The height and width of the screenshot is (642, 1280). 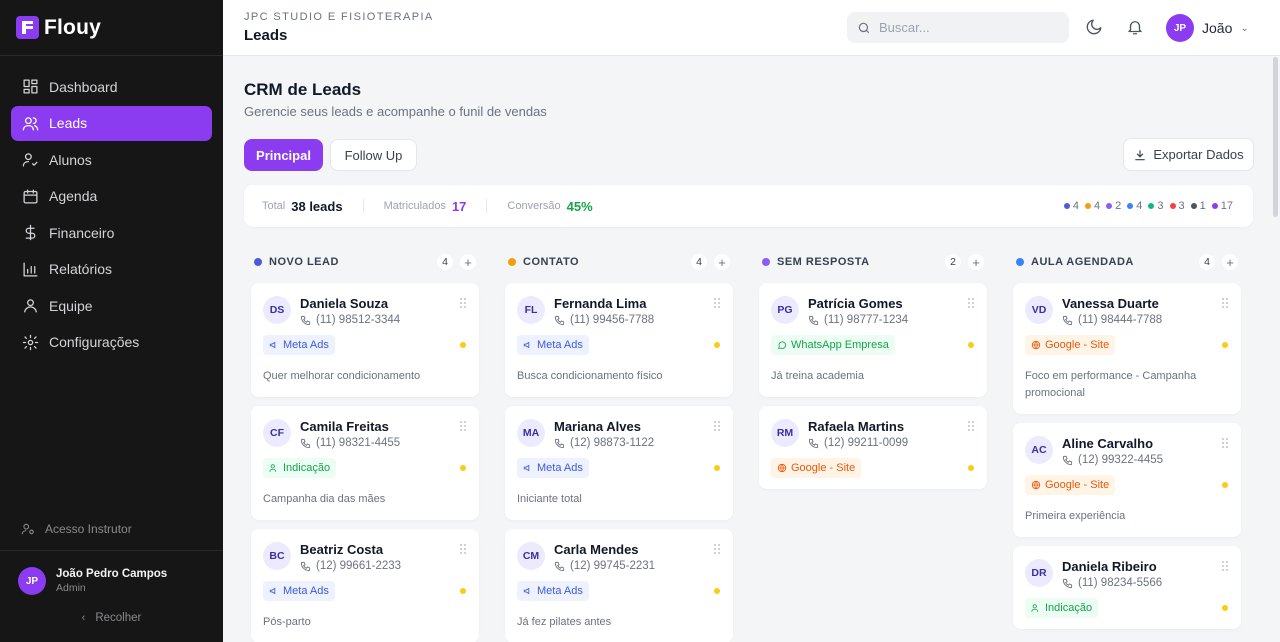 I want to click on export-data-button: Exportar Dados, so click(x=1188, y=154).